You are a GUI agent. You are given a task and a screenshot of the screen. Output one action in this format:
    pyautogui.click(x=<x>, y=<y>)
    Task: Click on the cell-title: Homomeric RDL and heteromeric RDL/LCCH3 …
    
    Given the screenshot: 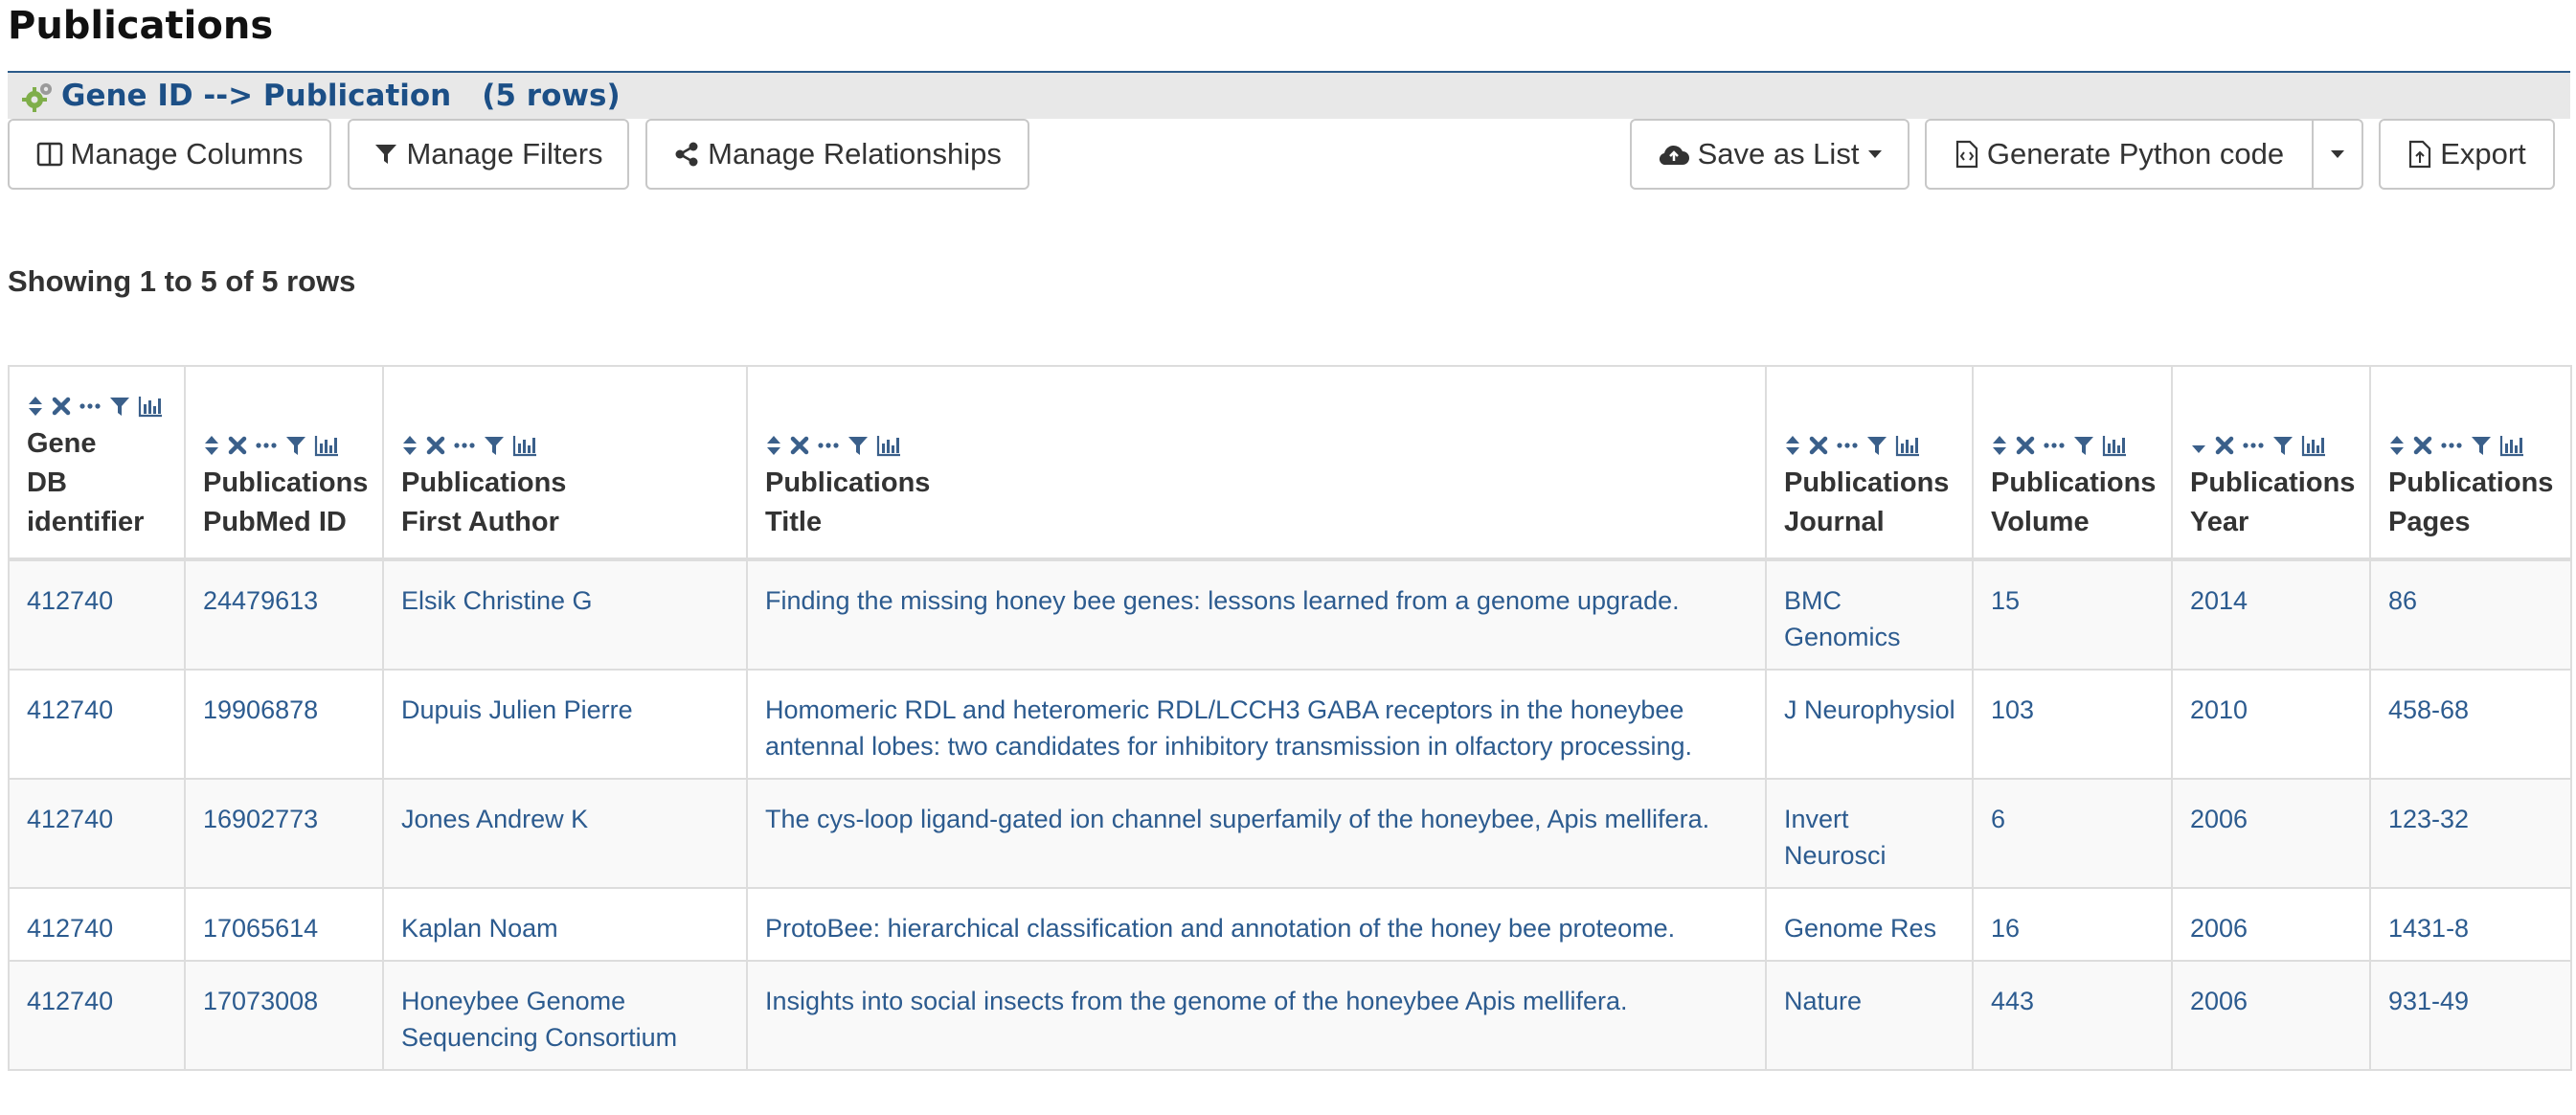 What is the action you would take?
    pyautogui.click(x=1256, y=725)
    